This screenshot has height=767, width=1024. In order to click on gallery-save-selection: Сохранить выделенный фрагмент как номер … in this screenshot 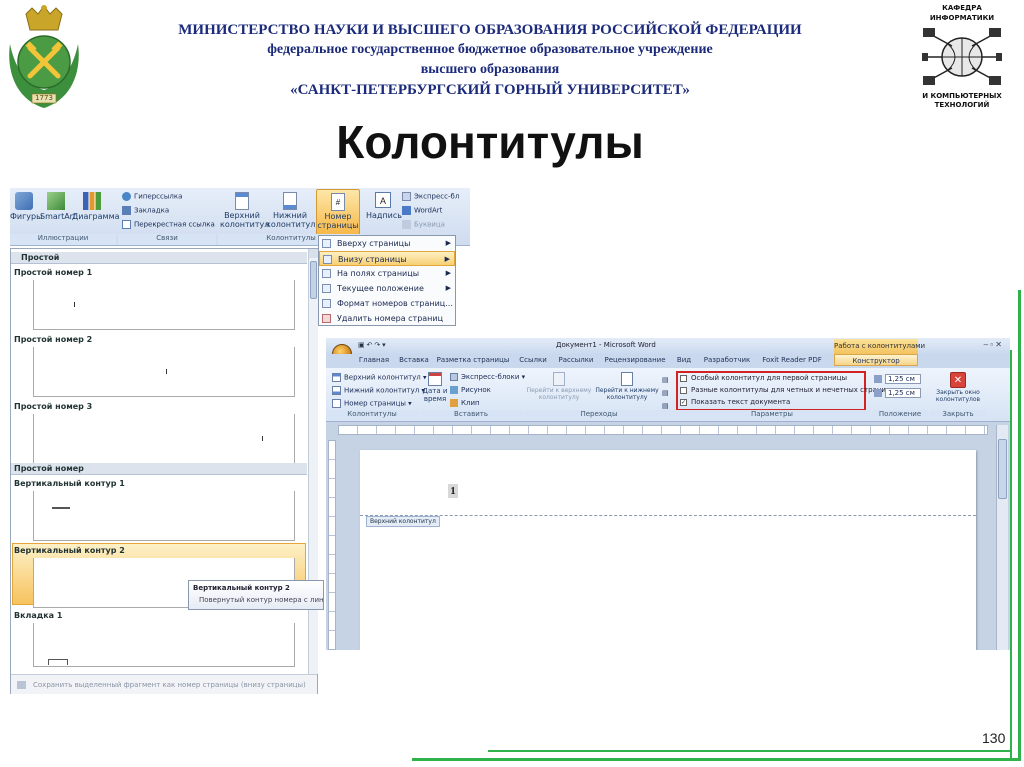, I will do `click(164, 684)`.